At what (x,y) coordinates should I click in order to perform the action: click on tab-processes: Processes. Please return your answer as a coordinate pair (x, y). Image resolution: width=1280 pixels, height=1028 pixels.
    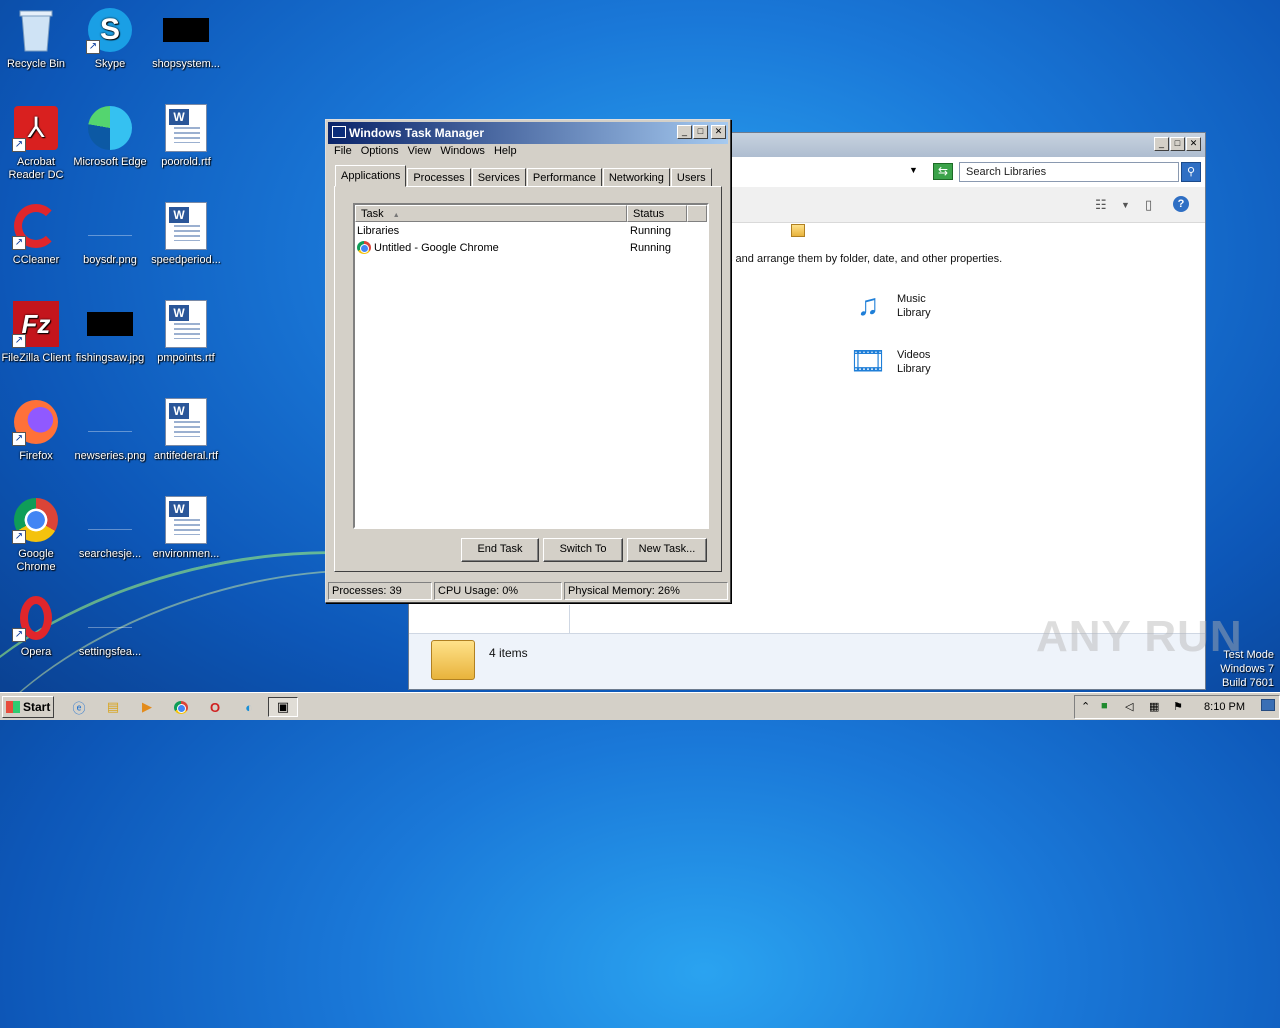
    Looking at the image, I should click on (439, 177).